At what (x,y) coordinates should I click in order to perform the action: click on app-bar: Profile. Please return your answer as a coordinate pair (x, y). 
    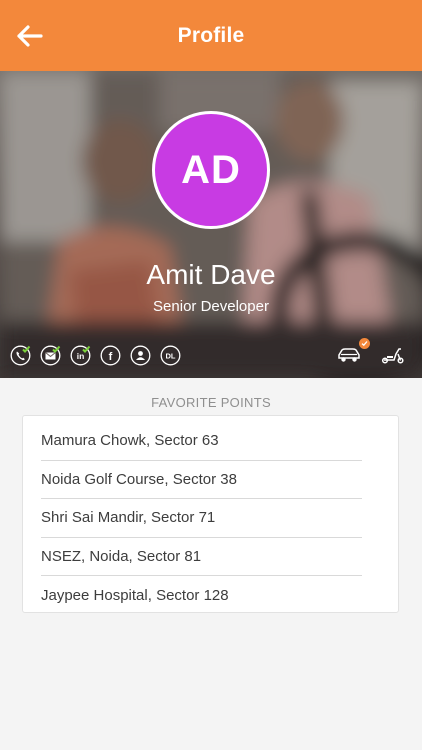
    Looking at the image, I should click on (211, 35).